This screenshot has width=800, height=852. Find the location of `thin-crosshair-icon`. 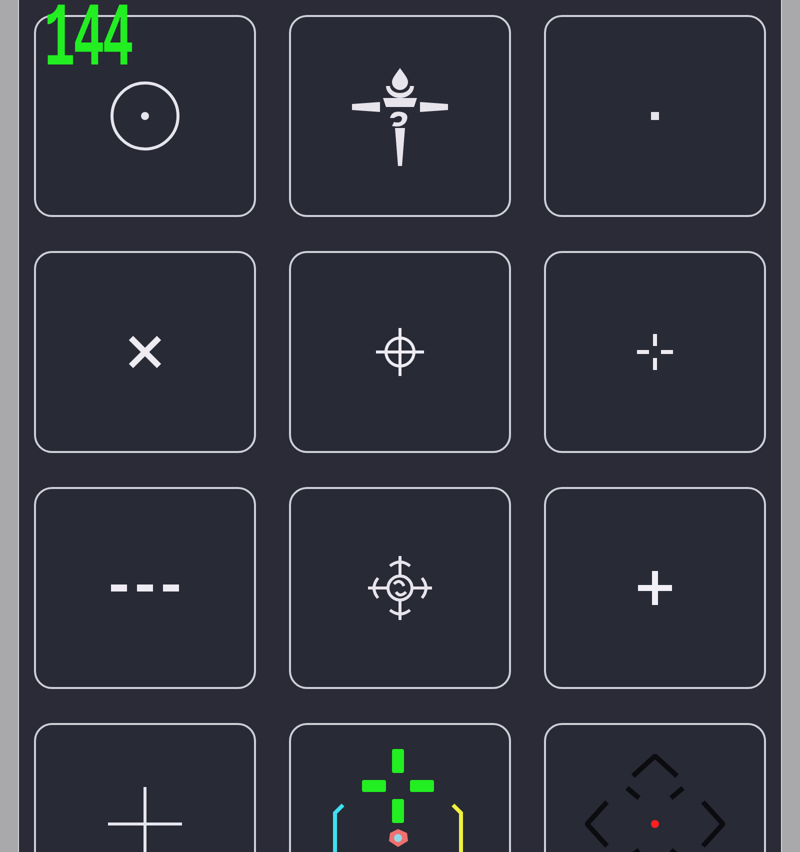

thin-crosshair-icon is located at coordinates (145, 819).